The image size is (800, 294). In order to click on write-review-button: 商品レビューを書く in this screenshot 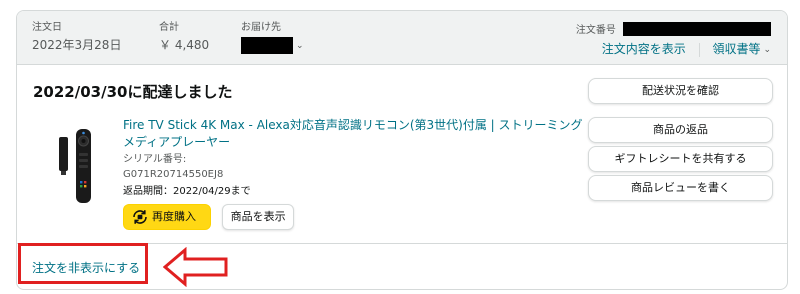, I will do `click(680, 188)`.